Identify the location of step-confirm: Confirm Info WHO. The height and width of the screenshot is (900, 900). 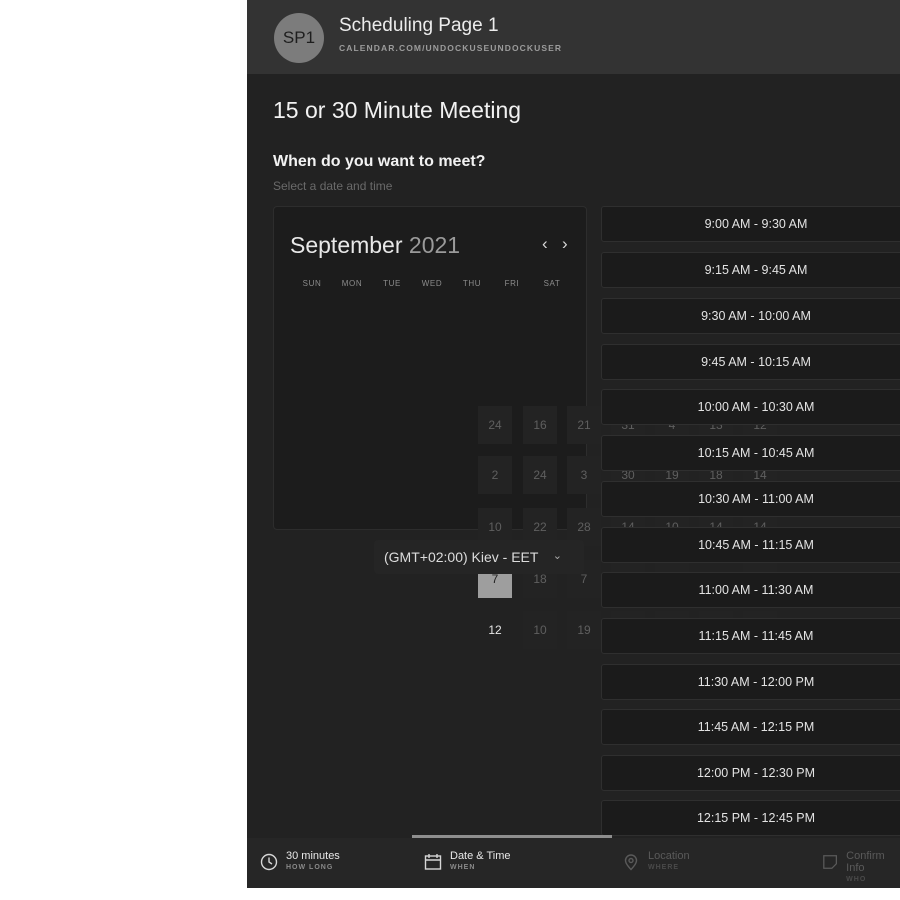
(861, 866).